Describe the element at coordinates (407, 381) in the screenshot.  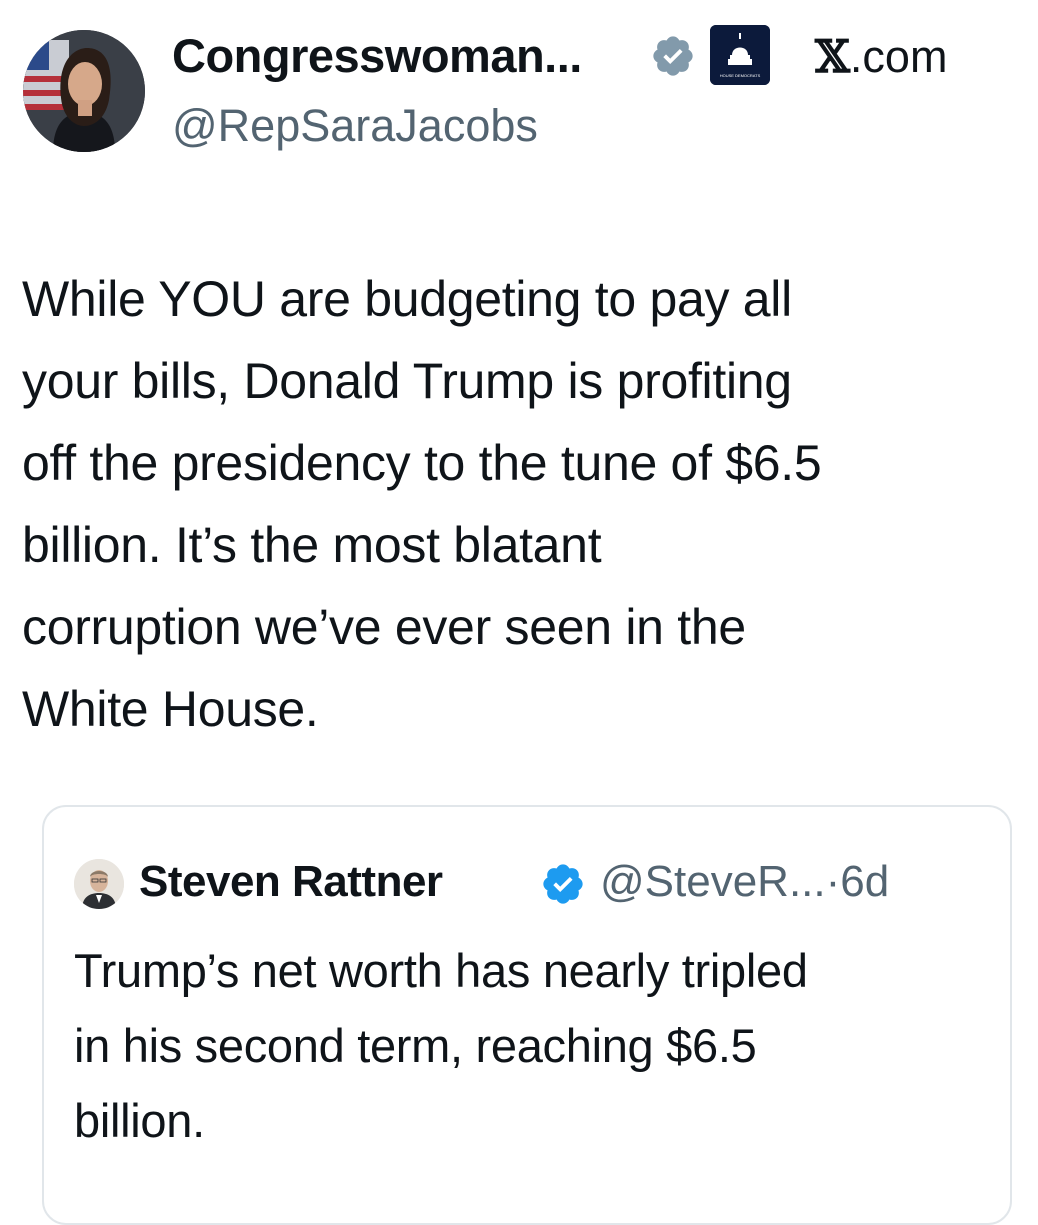
I see `tweet-text-line: your bills, Donald Trump is profiting` at that location.